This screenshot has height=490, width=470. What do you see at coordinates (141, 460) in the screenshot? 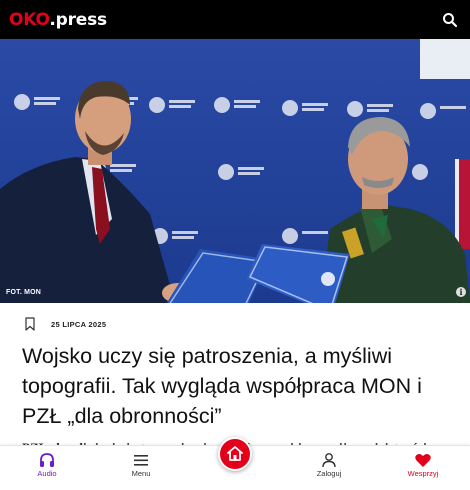
I see `hamburger-icon` at bounding box center [141, 460].